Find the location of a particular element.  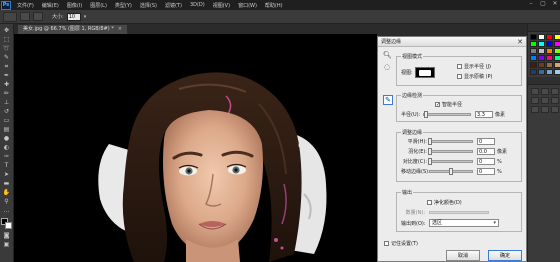

close-document-icon: × is located at coordinates (120, 29).